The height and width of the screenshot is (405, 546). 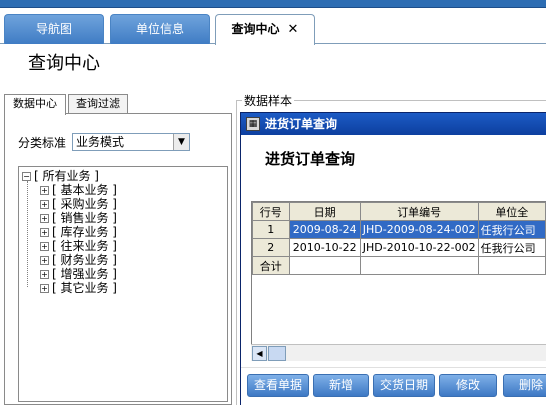 I want to click on scroll-left-icon: ◀, so click(x=259, y=353).